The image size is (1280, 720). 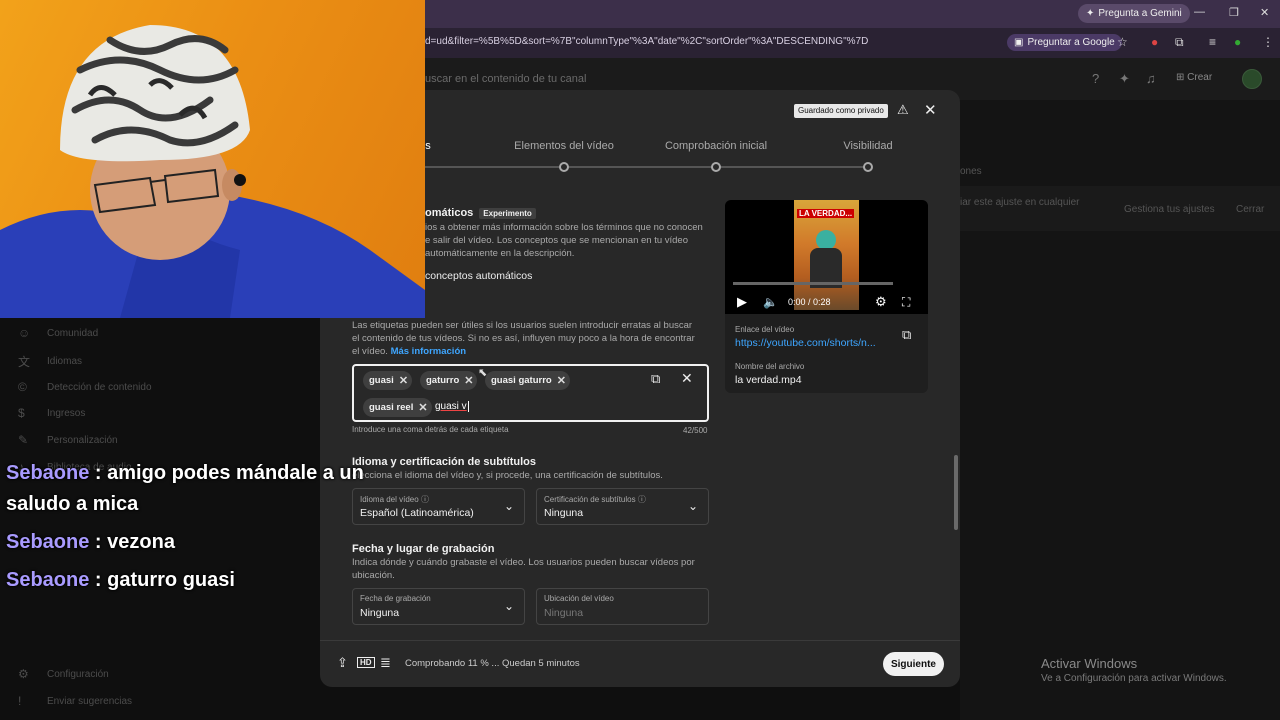 What do you see at coordinates (24, 362) in the screenshot?
I see `translate-icon: 文` at bounding box center [24, 362].